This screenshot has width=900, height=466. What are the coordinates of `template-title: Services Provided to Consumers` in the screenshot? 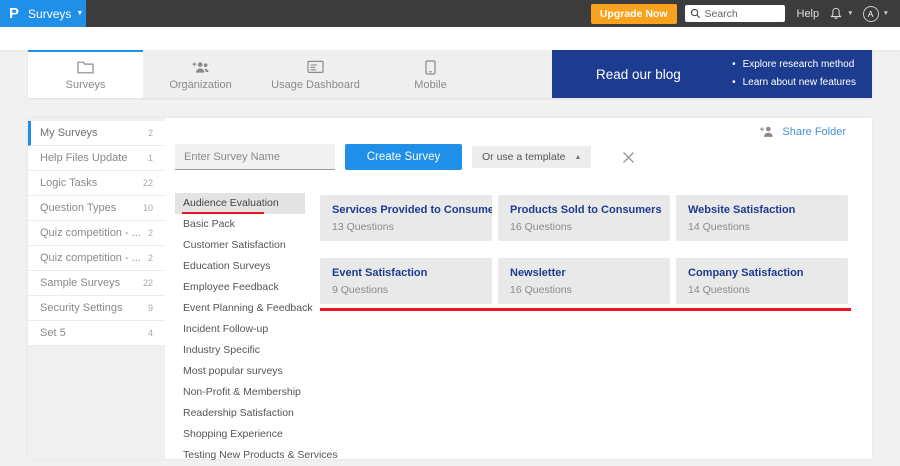 It's located at (412, 210).